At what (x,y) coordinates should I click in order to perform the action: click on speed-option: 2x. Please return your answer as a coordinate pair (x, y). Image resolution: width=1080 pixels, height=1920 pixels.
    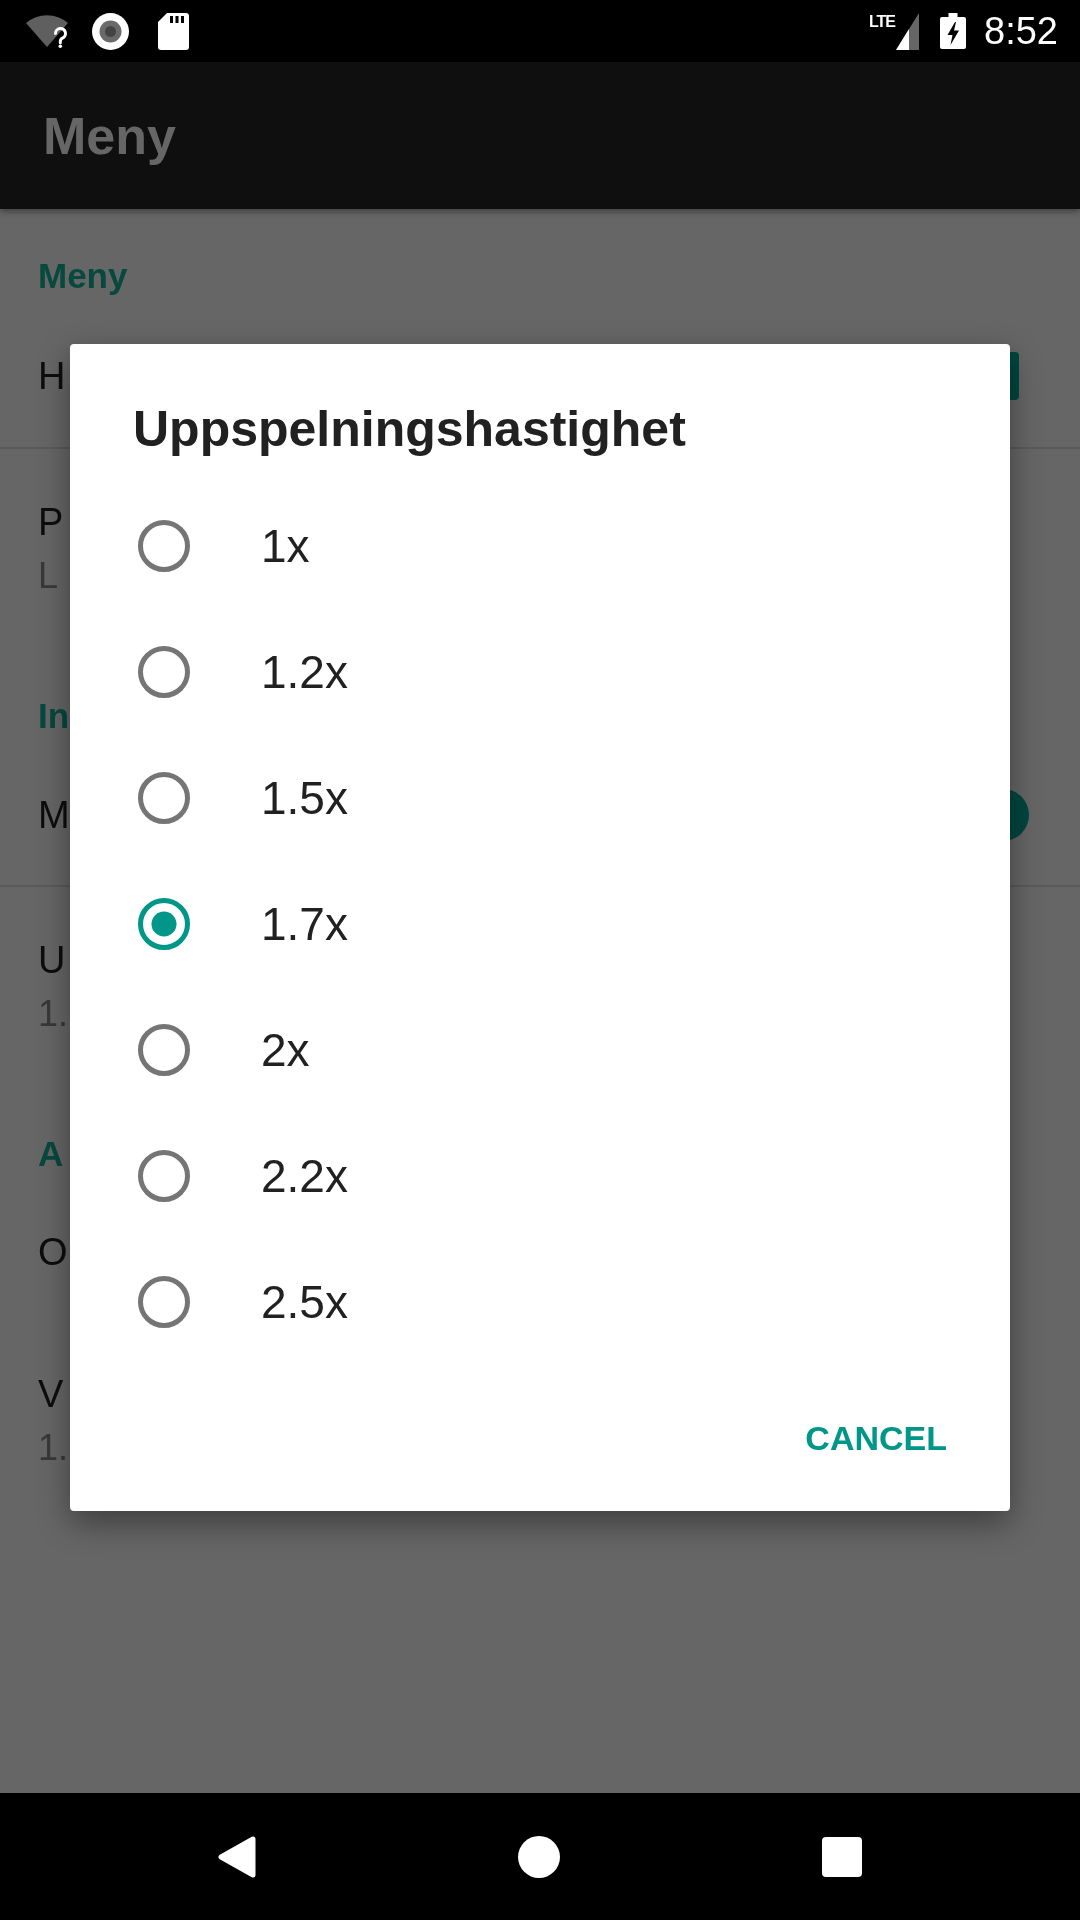
    Looking at the image, I should click on (285, 1050).